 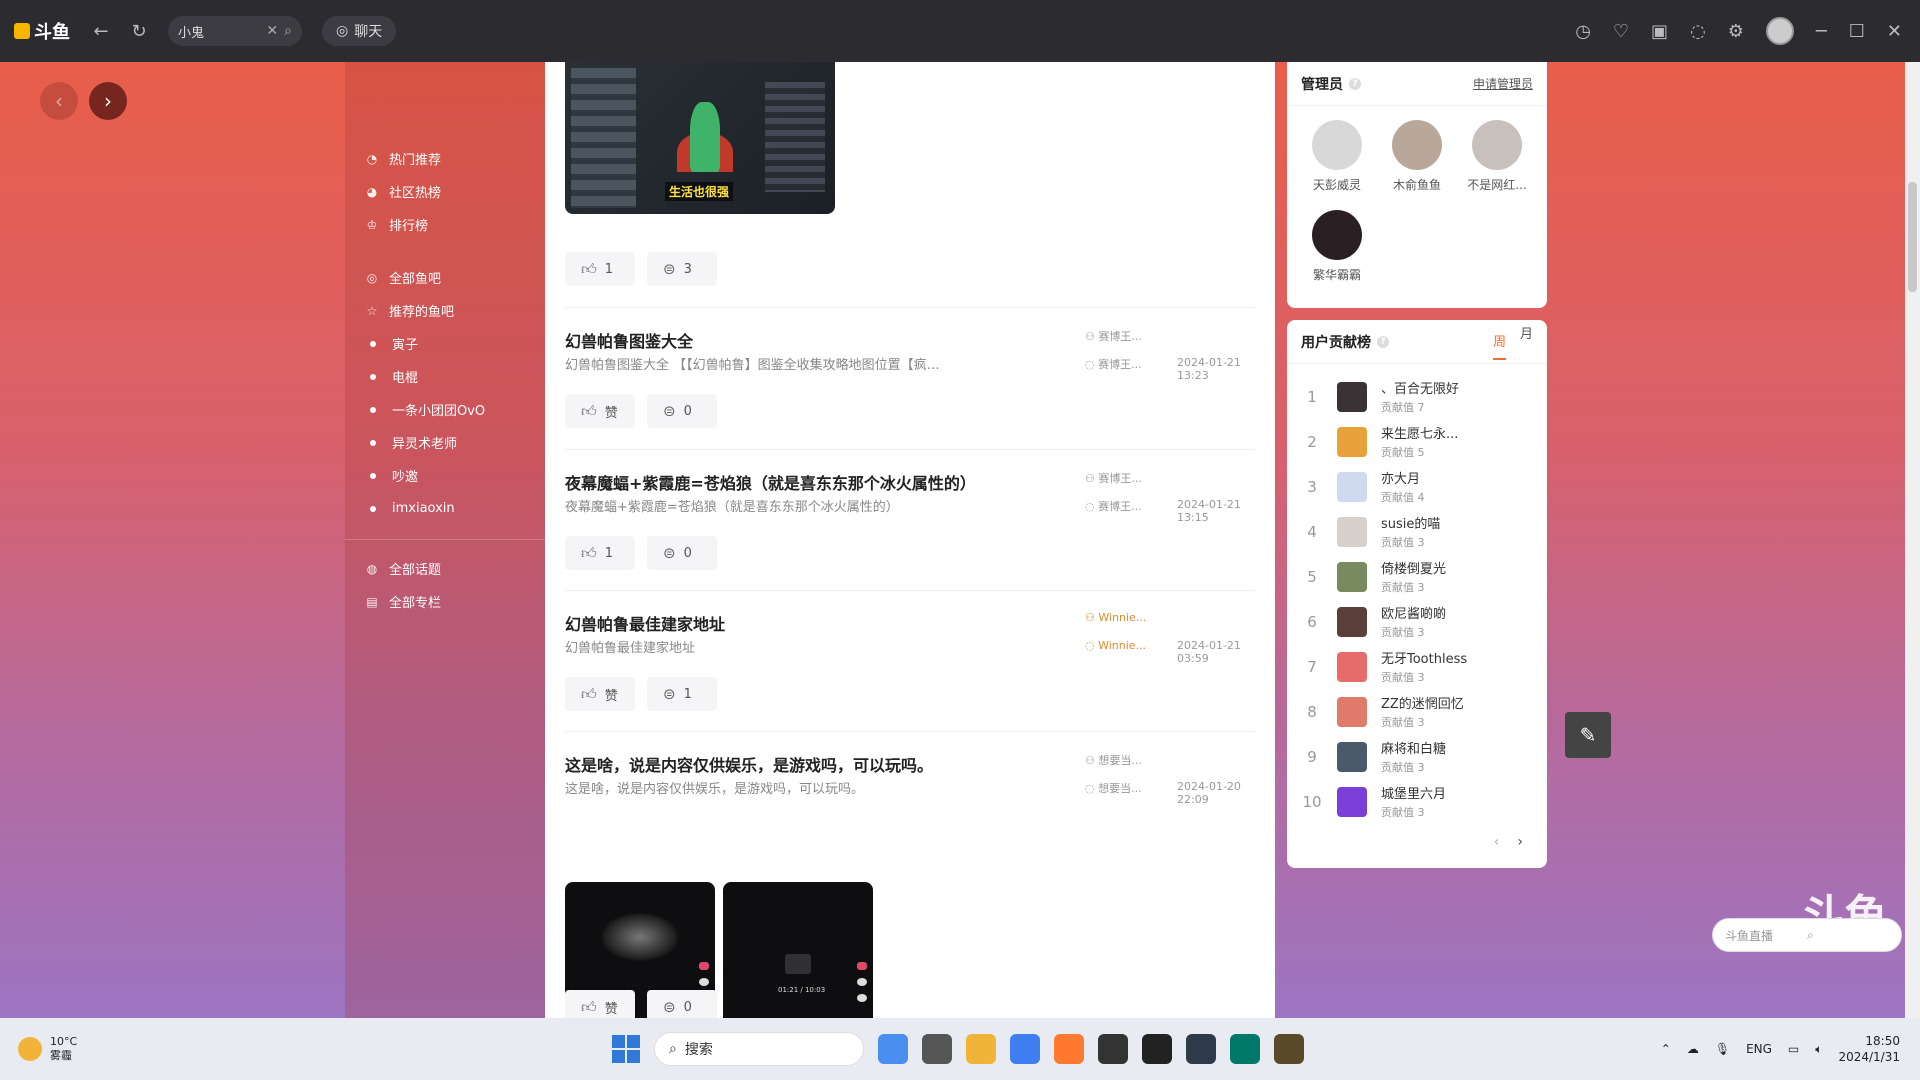 What do you see at coordinates (629, 340) in the screenshot?
I see `post-title: 幻兽帕鲁图鉴大全` at bounding box center [629, 340].